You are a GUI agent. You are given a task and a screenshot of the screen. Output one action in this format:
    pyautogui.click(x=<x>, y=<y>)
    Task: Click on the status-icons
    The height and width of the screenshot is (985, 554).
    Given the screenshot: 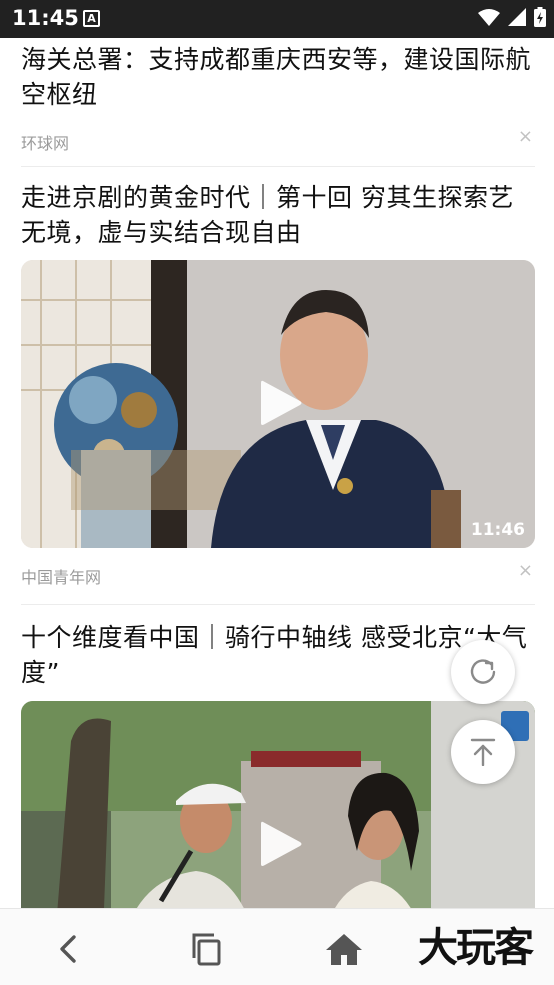 What is the action you would take?
    pyautogui.click(x=512, y=17)
    